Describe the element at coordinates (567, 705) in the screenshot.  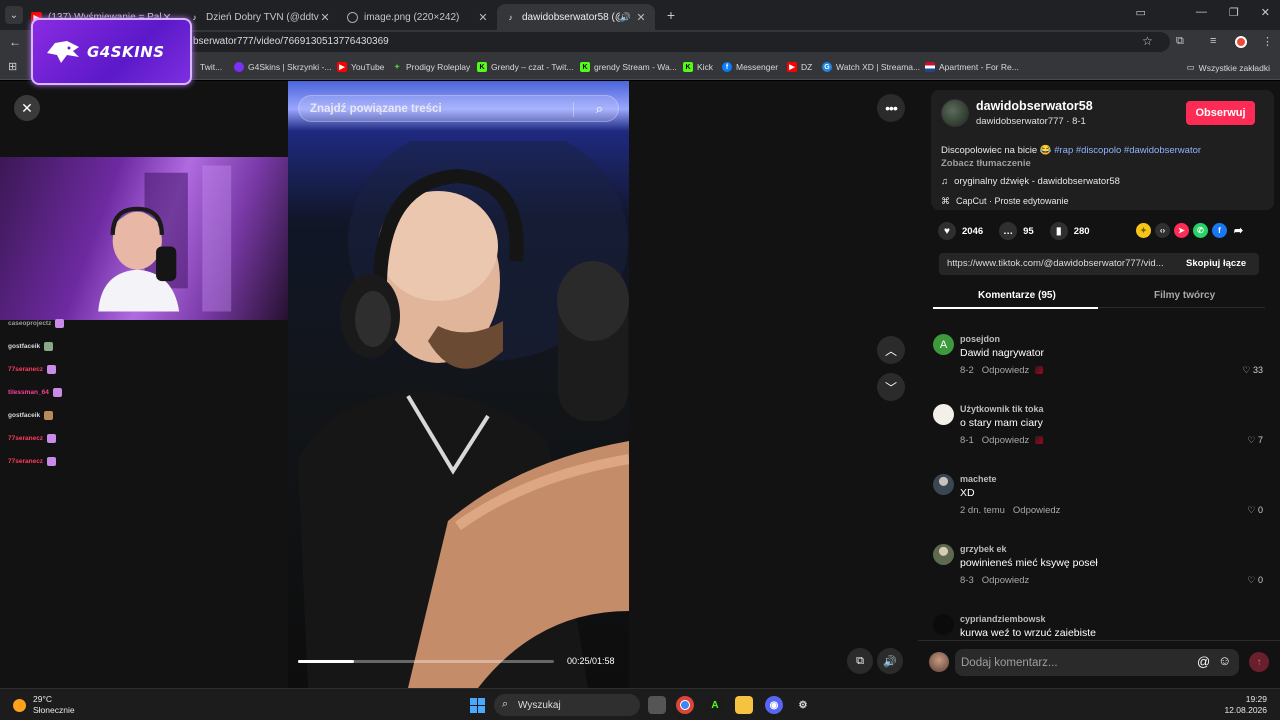
I see `taskbar-search: ⌕ Wyszukaj` at that location.